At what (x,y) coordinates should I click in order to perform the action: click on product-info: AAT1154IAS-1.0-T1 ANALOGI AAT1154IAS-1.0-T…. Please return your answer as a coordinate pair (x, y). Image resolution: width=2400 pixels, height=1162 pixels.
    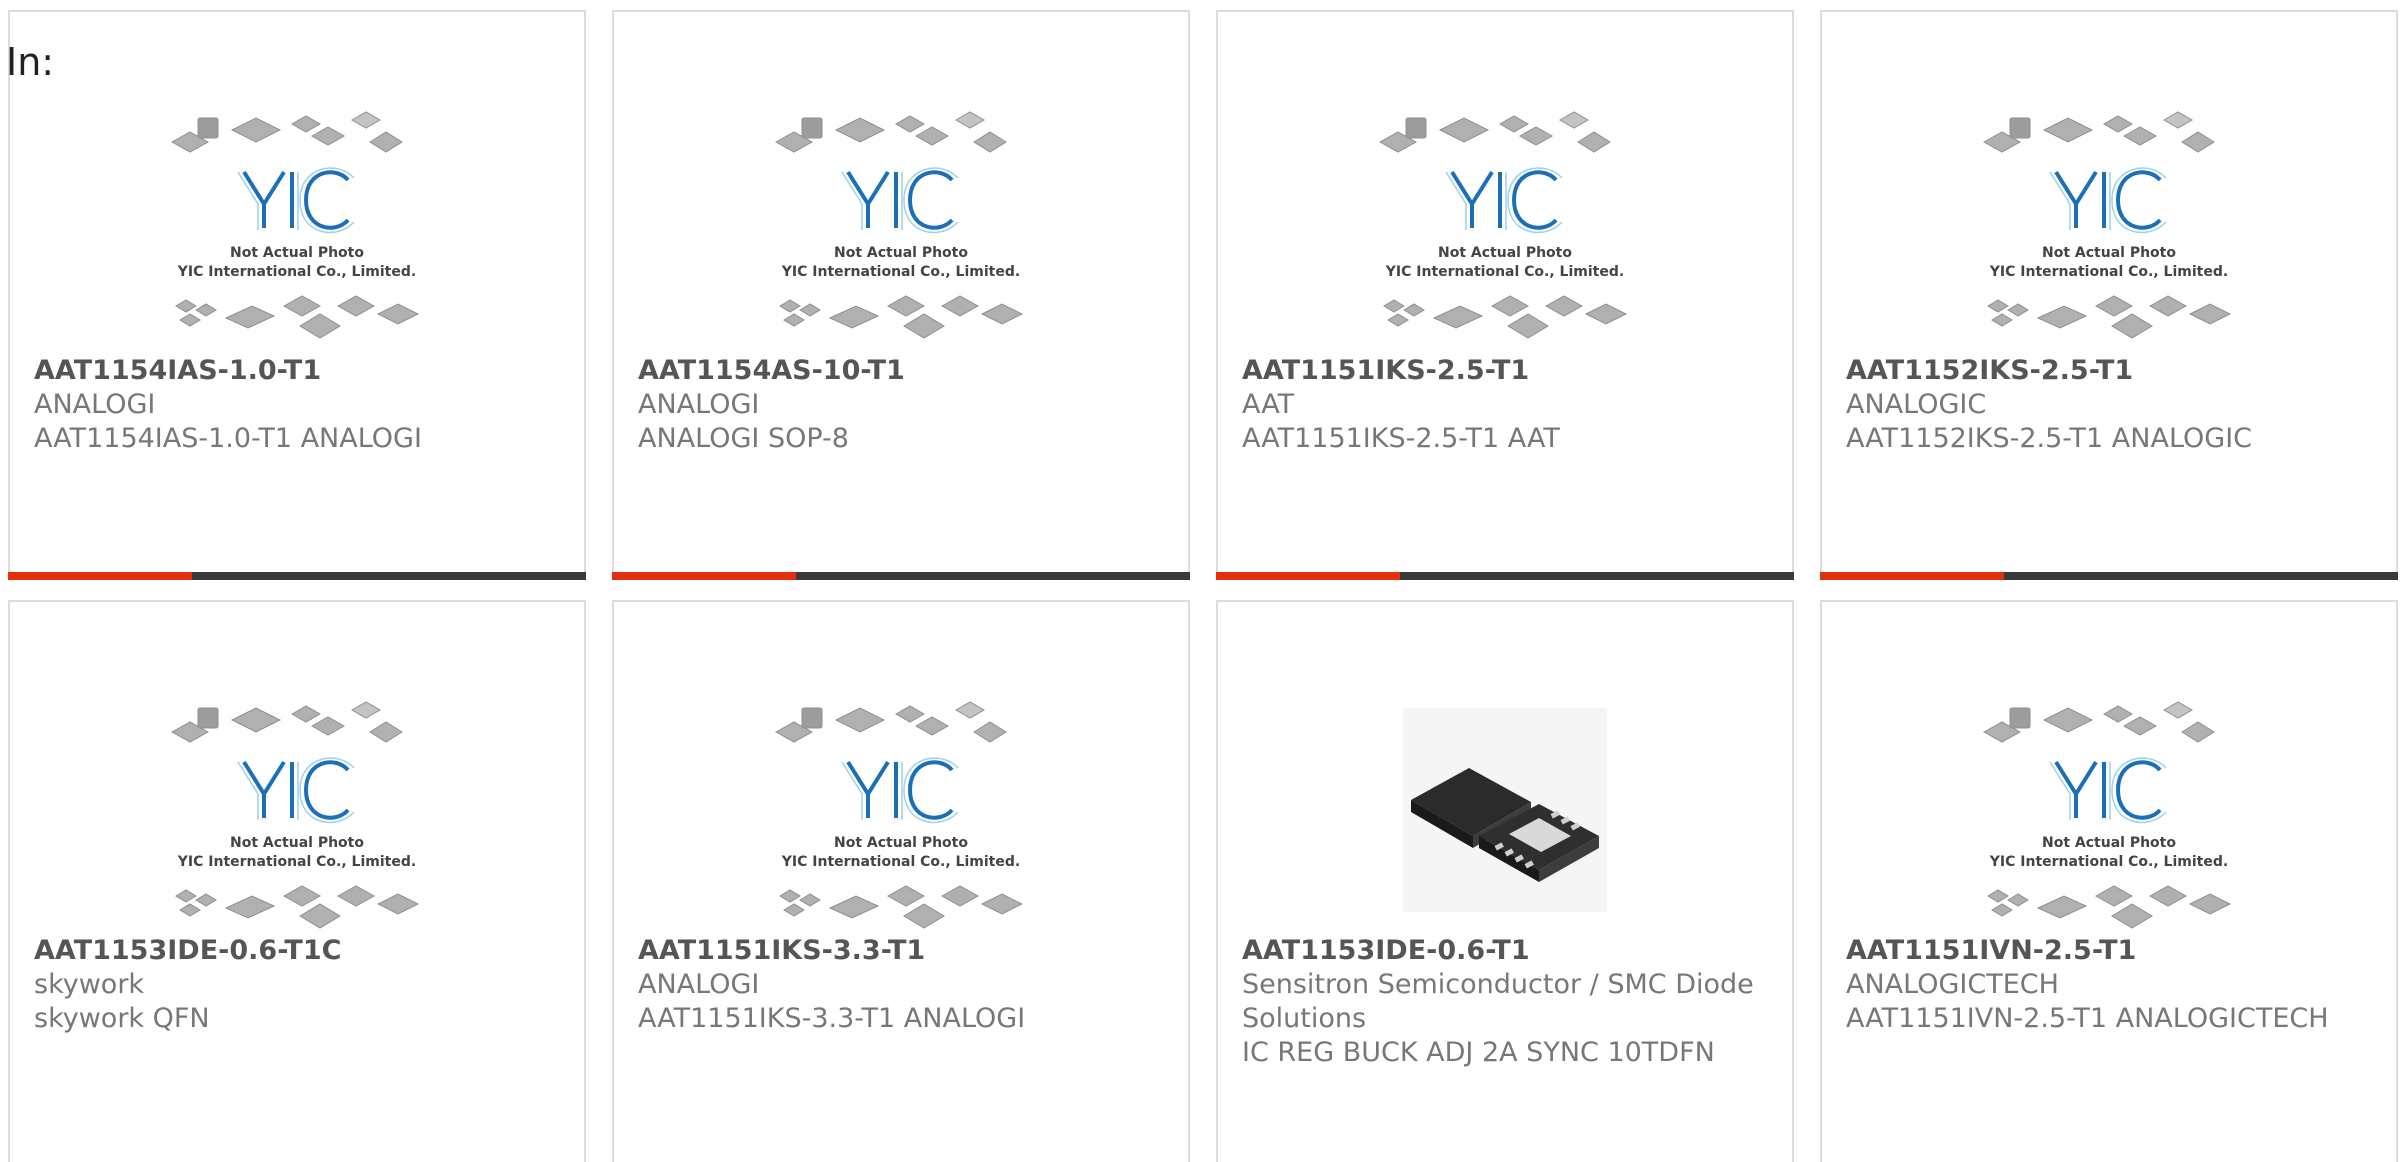
    Looking at the image, I should click on (300, 405).